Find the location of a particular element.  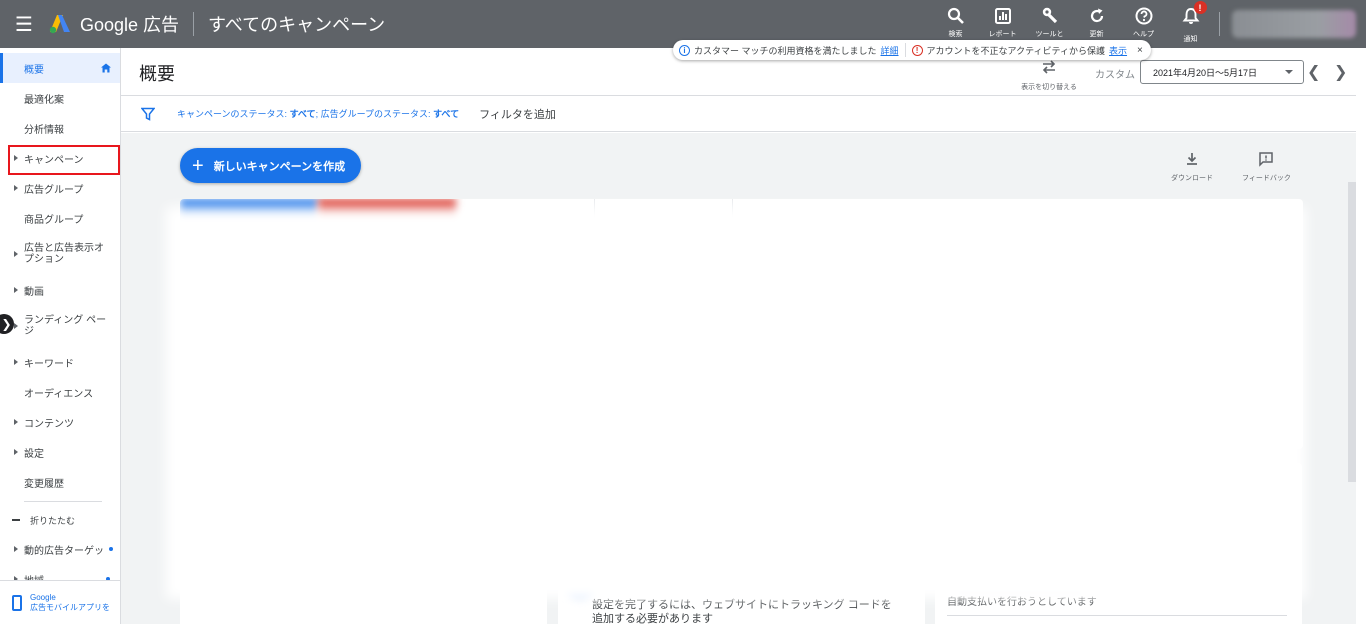

sidebar-item-label: 最適化案 is located at coordinates (44, 100).